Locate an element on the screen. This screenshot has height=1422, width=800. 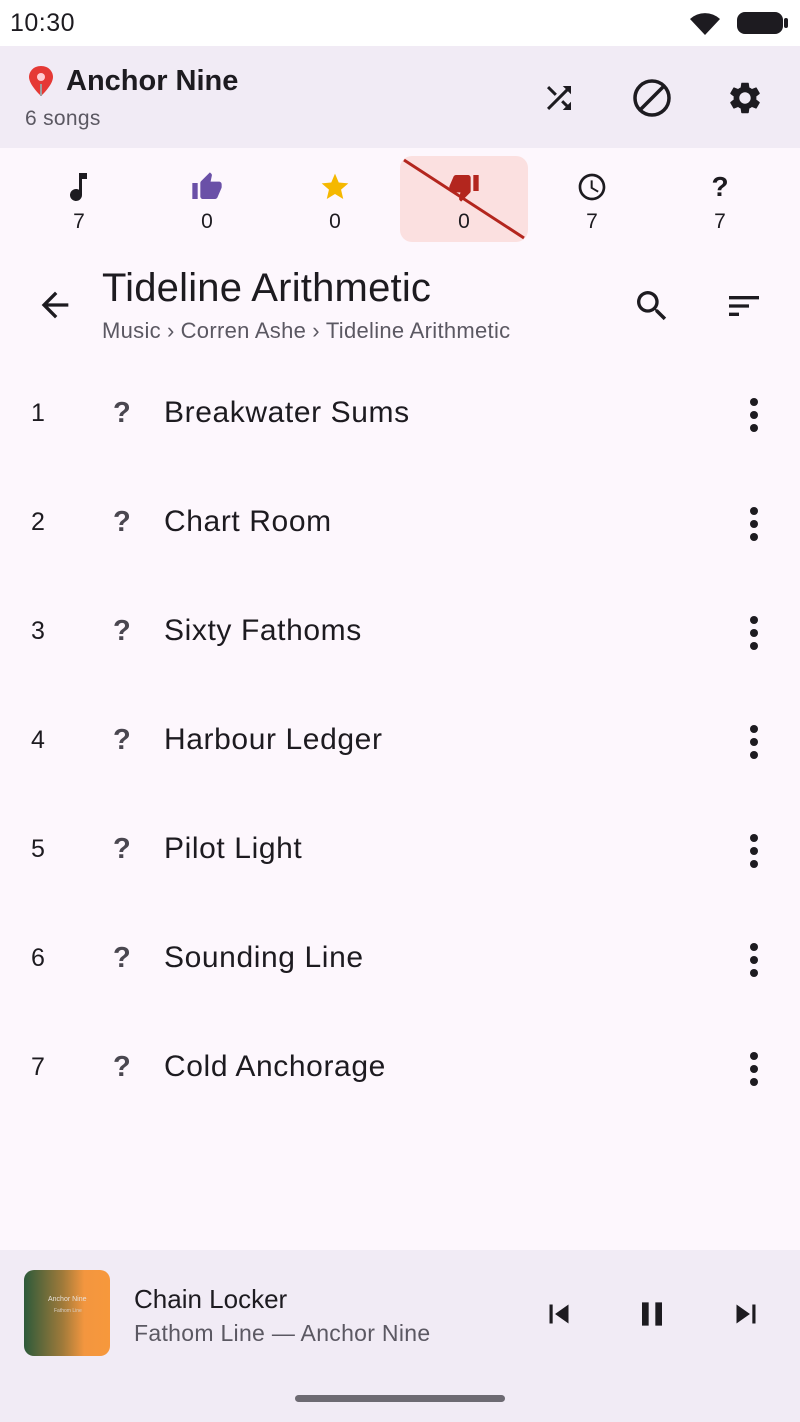
filter-unrated: ? 7 is located at coordinates (720, 199).